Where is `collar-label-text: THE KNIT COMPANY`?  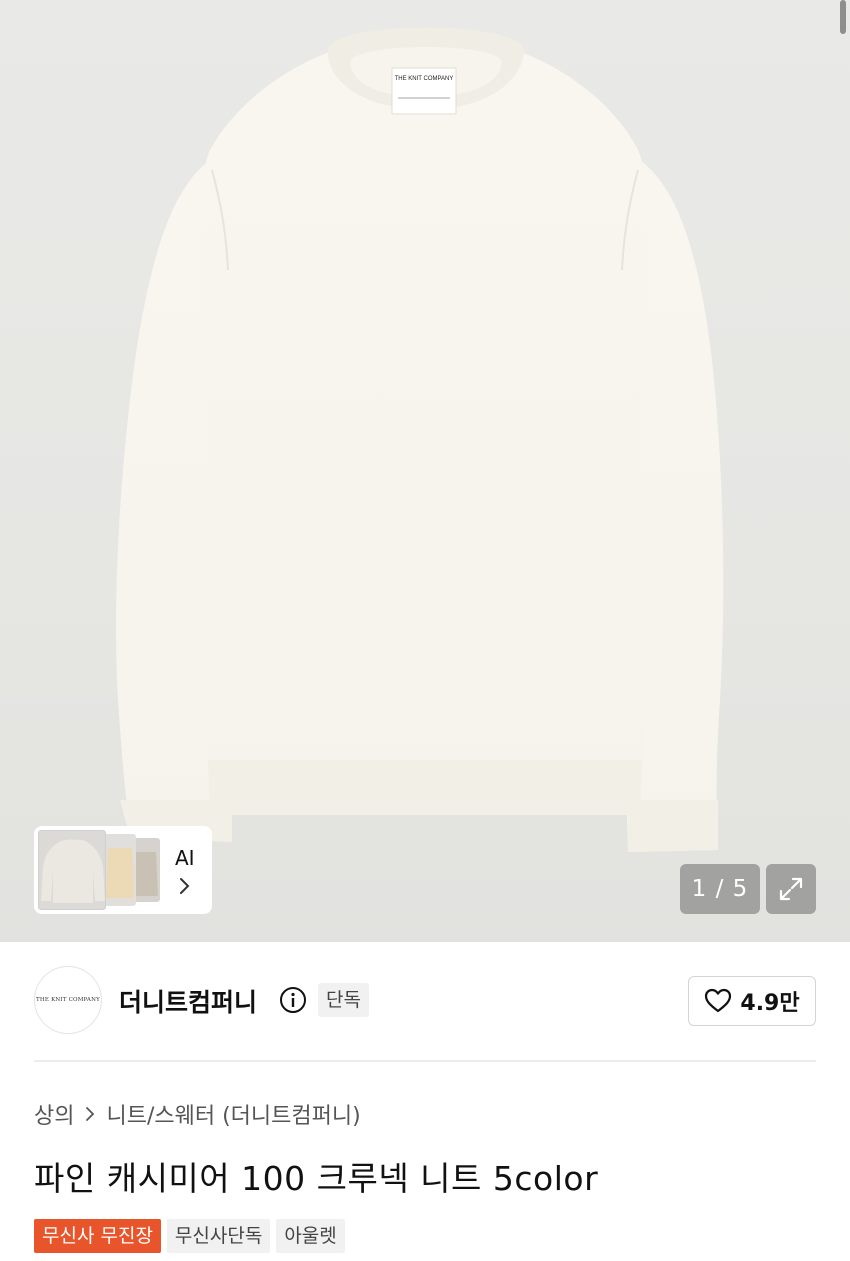
collar-label-text: THE KNIT COMPANY is located at coordinates (424, 79).